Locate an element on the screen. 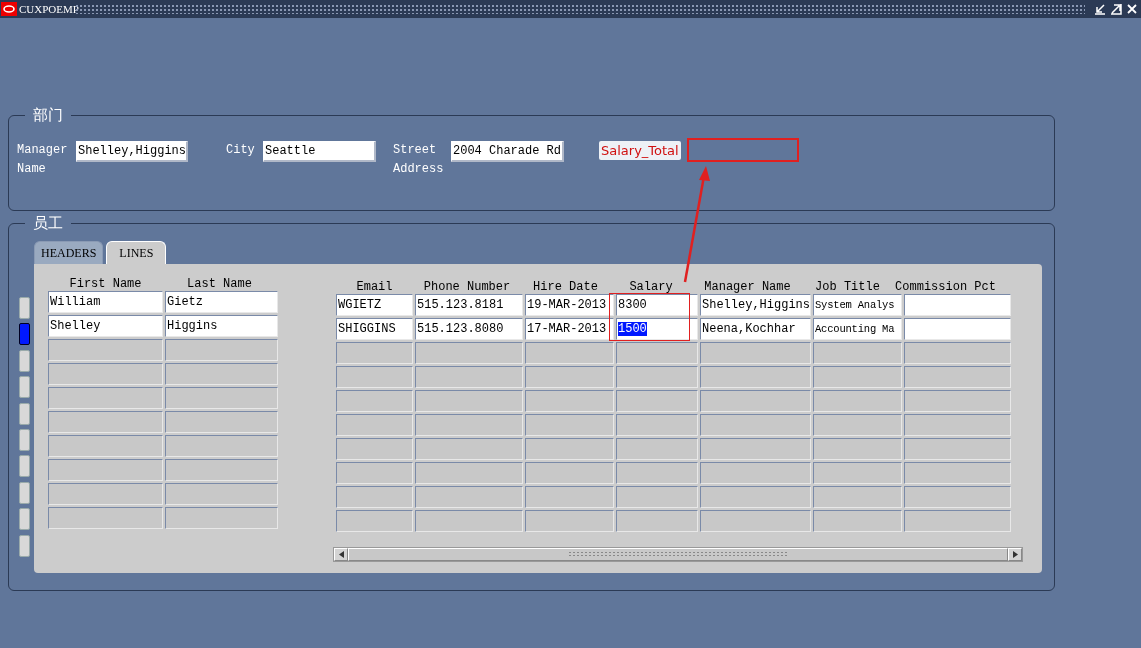 This screenshot has width=1141, height=648. horizontal-scrollbar is located at coordinates (678, 554).